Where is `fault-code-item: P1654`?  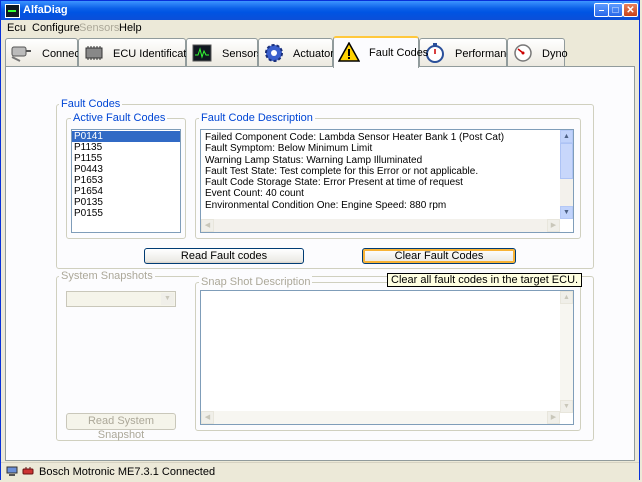
fault-code-item: P1654 is located at coordinates (126, 191).